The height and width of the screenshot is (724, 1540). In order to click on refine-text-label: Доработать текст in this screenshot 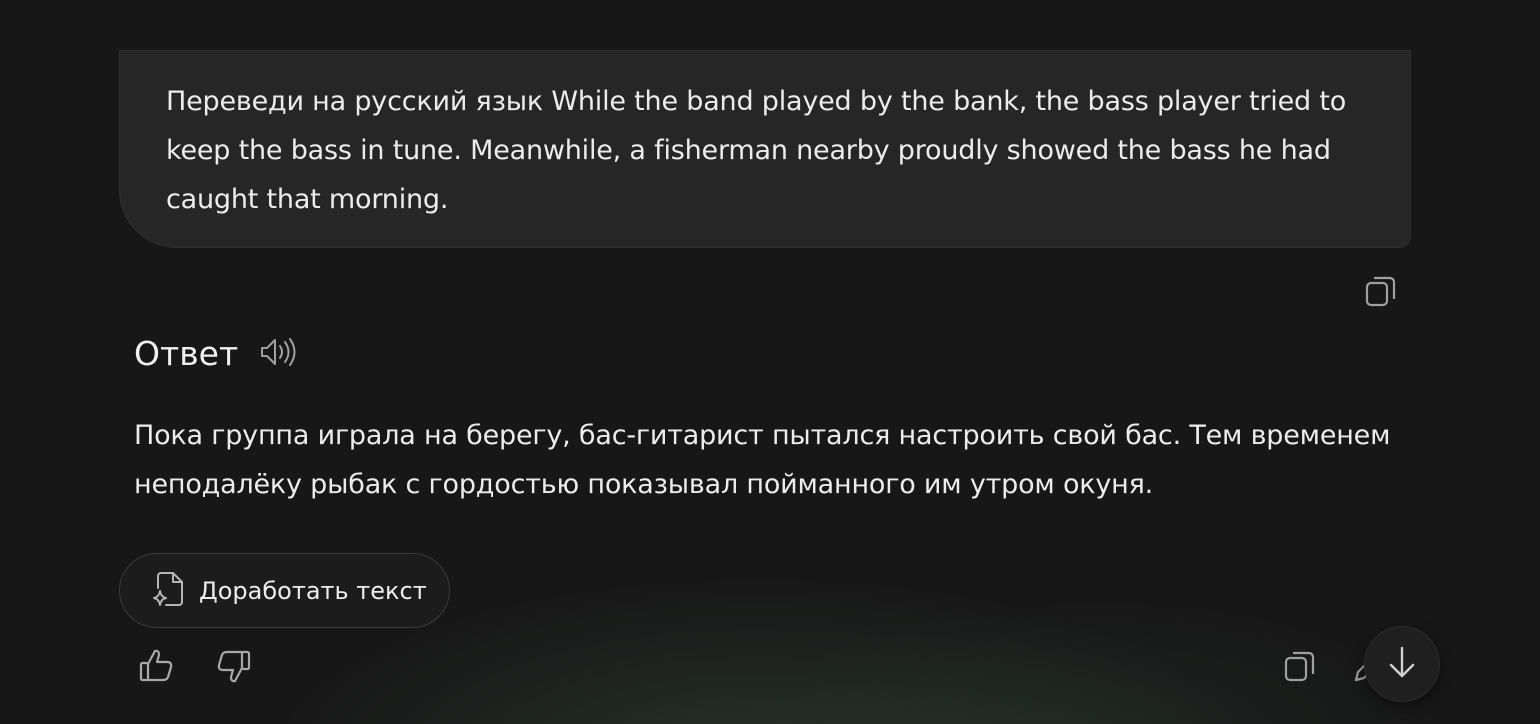, I will do `click(313, 590)`.